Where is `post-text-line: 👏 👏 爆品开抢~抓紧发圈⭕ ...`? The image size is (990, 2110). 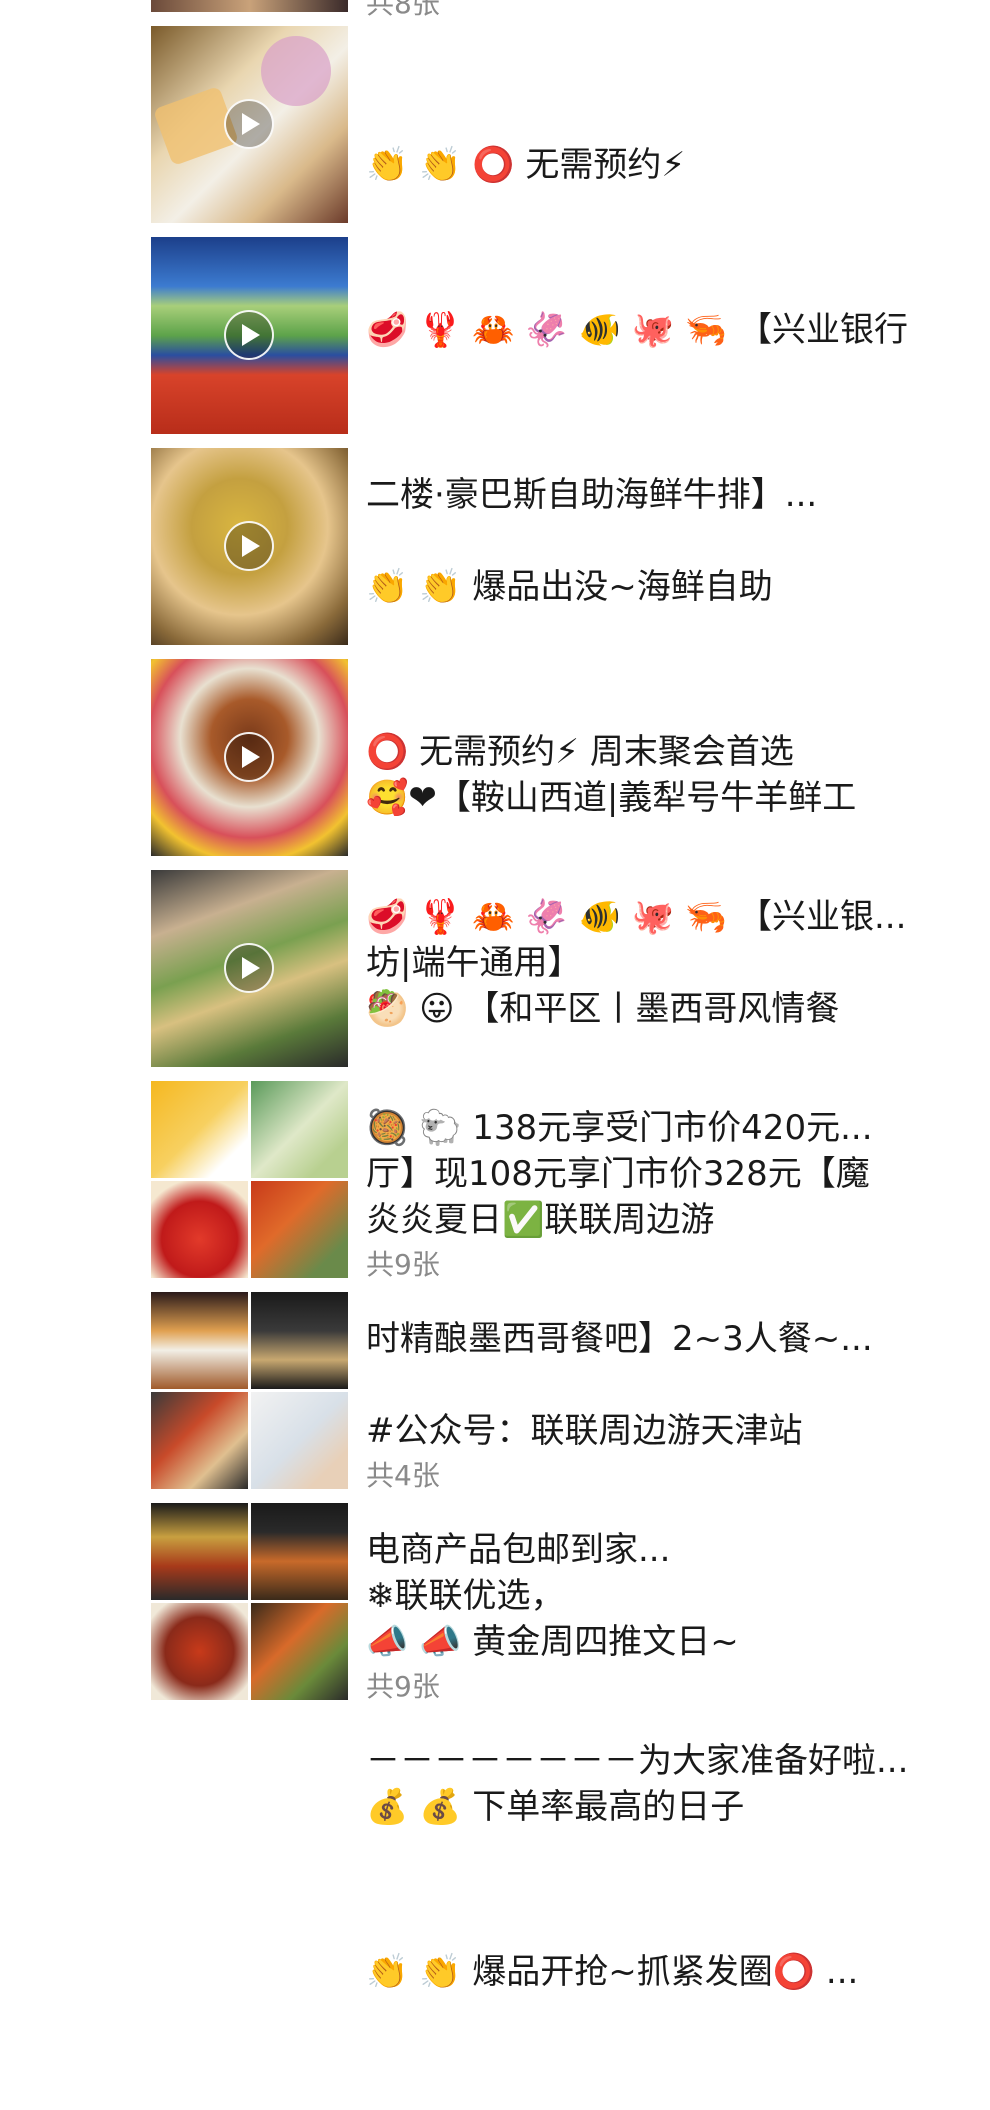 post-text-line: 👏 👏 爆品开抢~抓紧发圈⭕ ... is located at coordinates (612, 1972).